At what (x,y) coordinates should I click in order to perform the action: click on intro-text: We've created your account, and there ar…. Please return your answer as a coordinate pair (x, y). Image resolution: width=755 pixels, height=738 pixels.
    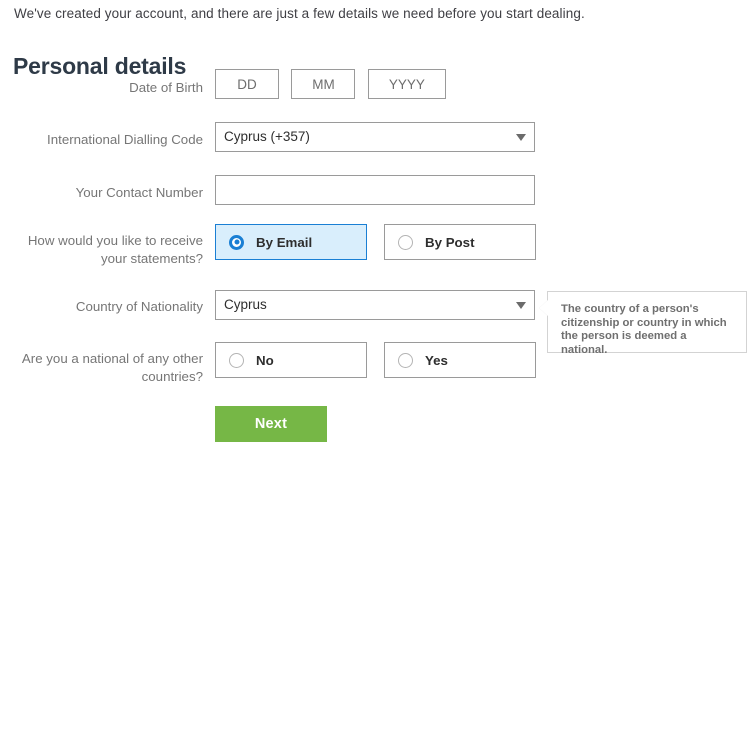
    Looking at the image, I should click on (299, 13).